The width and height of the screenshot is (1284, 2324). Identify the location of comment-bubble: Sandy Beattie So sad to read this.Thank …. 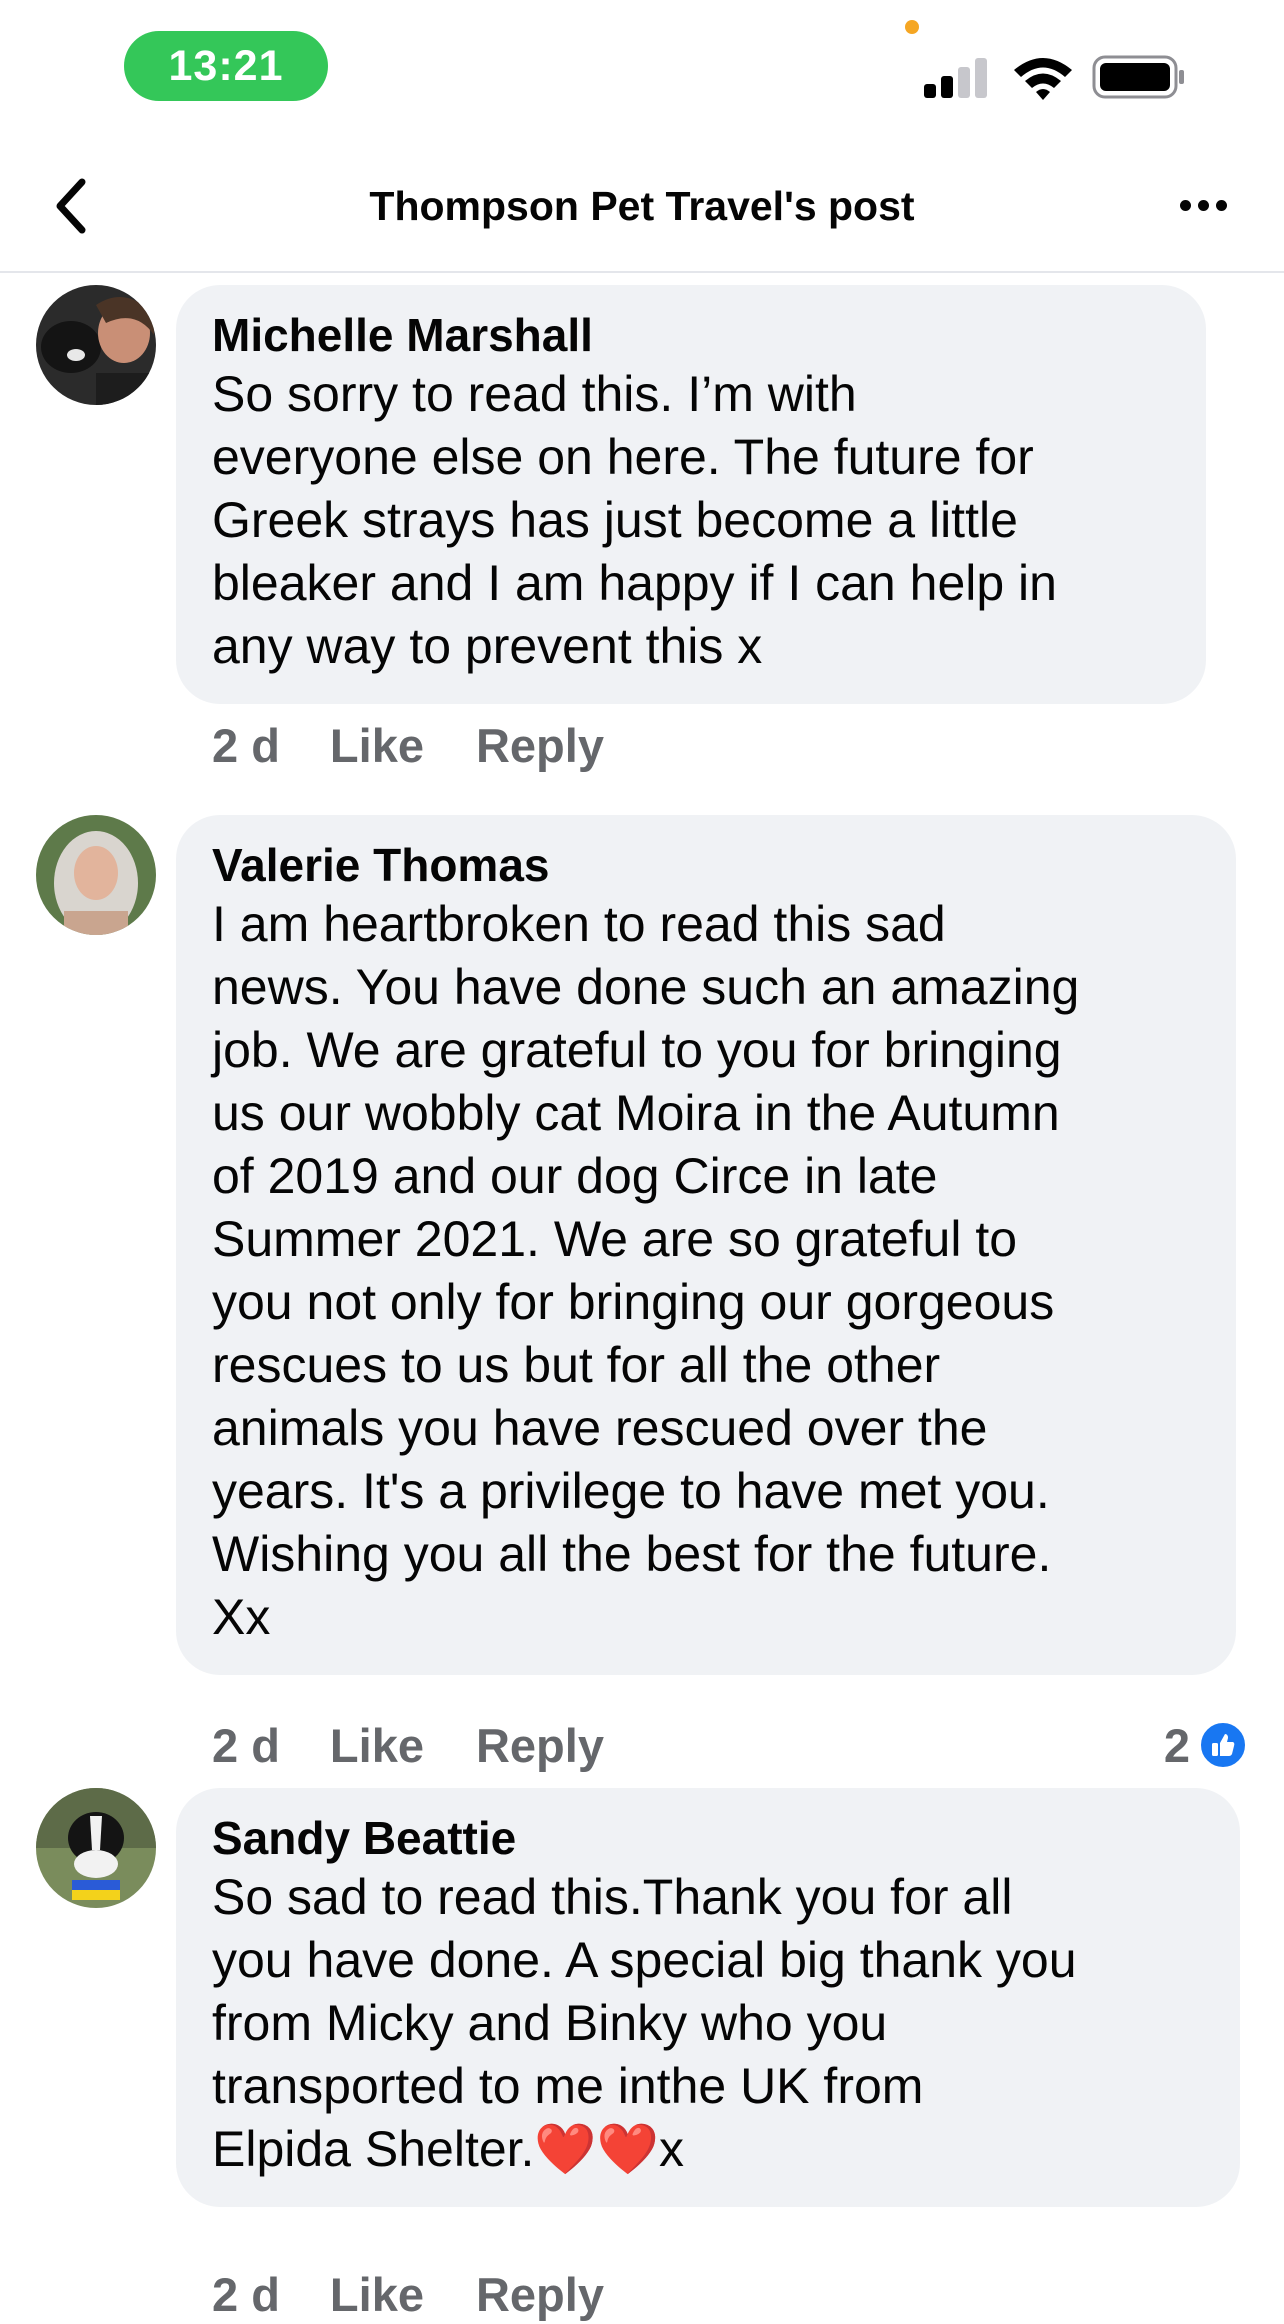
(708, 1997).